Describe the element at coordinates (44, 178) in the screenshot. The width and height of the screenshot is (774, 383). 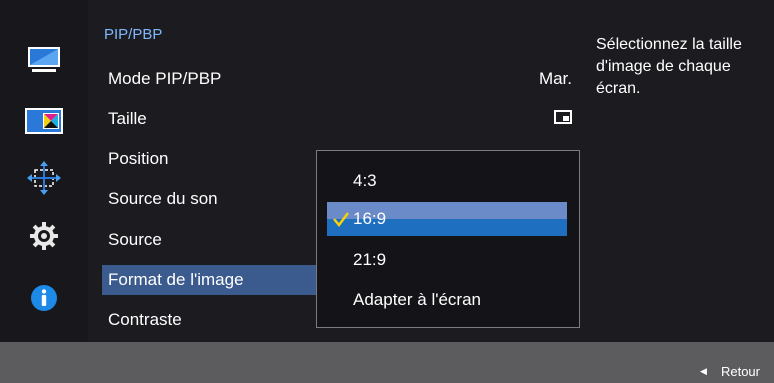
I see `resize-move-icon` at that location.